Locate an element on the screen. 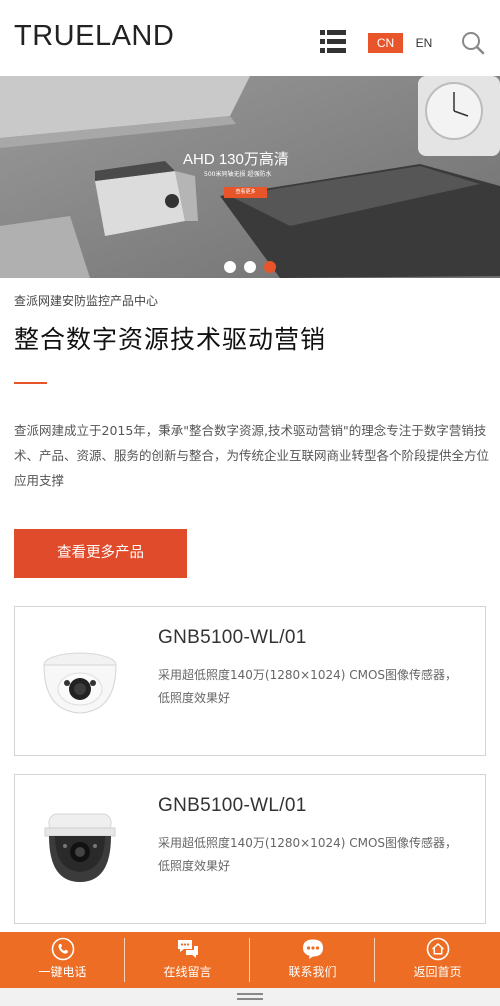 The image size is (500, 1006). banner-subtitle: 500米同轴无损 超强防水 is located at coordinates (238, 174).